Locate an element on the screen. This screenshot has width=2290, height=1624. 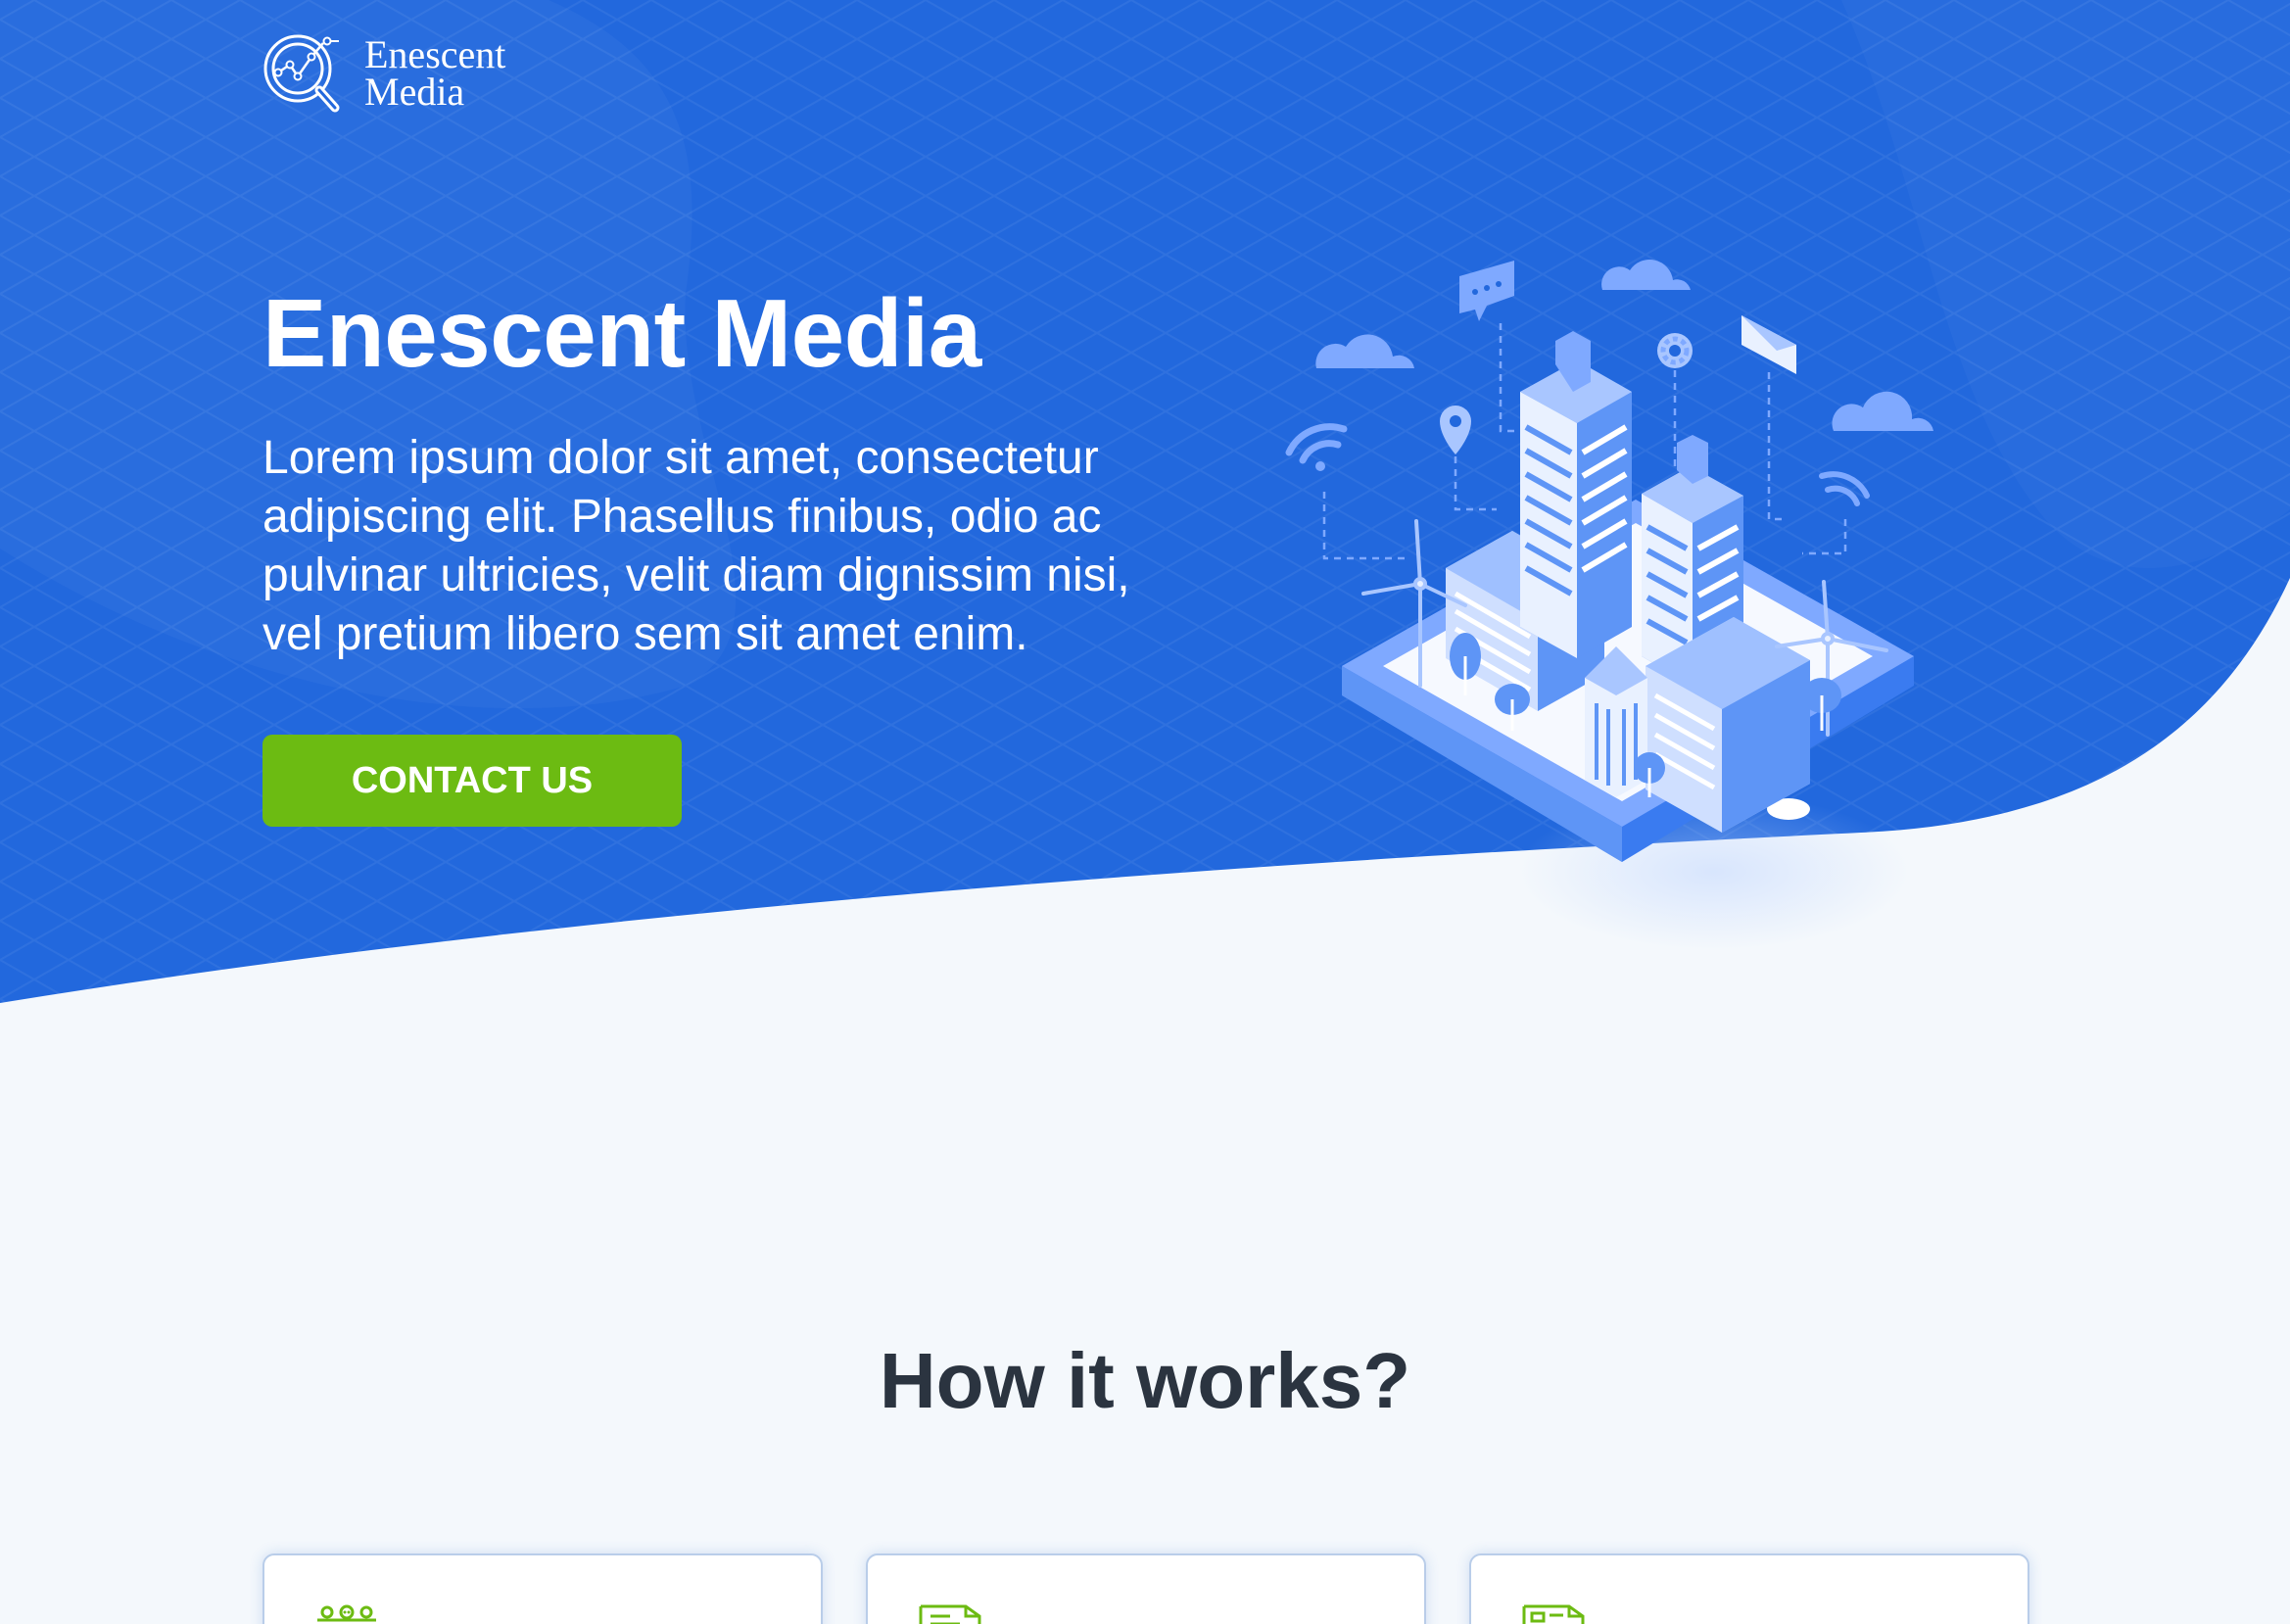
document-icon is located at coordinates (950, 1614).